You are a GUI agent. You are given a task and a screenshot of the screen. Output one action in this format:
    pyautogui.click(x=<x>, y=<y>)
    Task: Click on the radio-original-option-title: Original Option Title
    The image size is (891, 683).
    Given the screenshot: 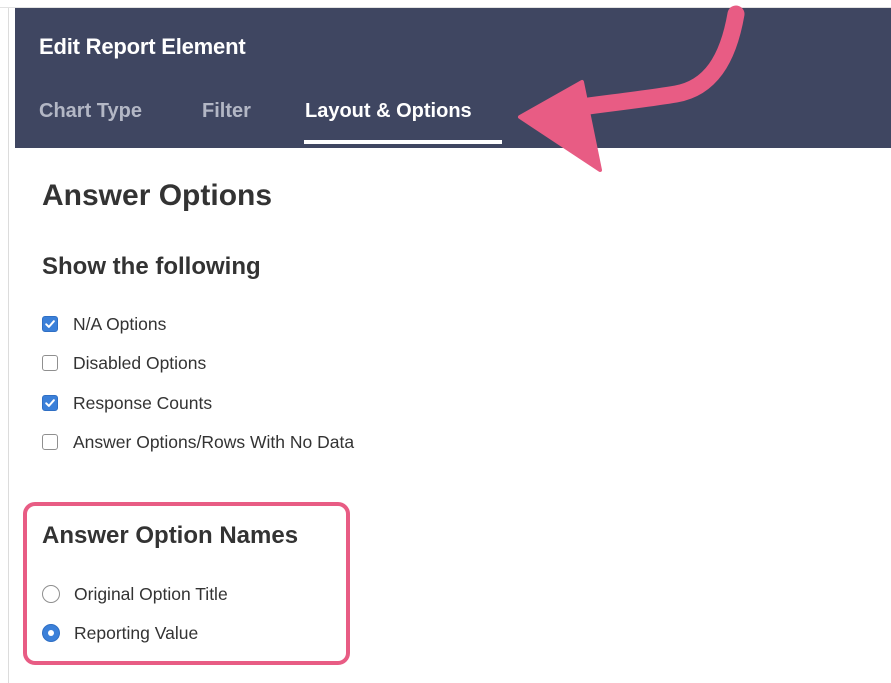 What is the action you would take?
    pyautogui.click(x=135, y=594)
    